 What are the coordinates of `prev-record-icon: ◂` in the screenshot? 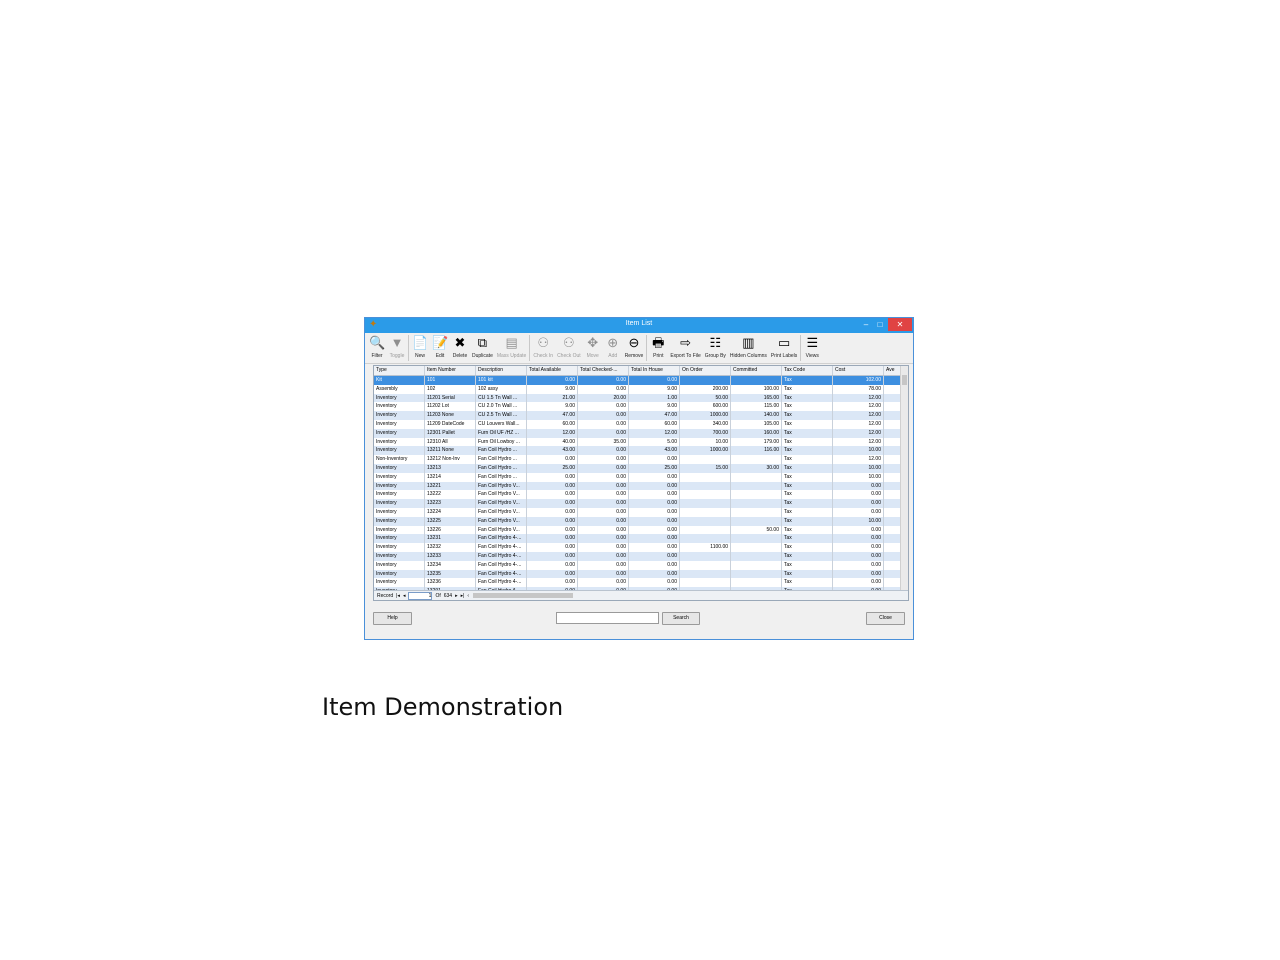 It's located at (404, 596).